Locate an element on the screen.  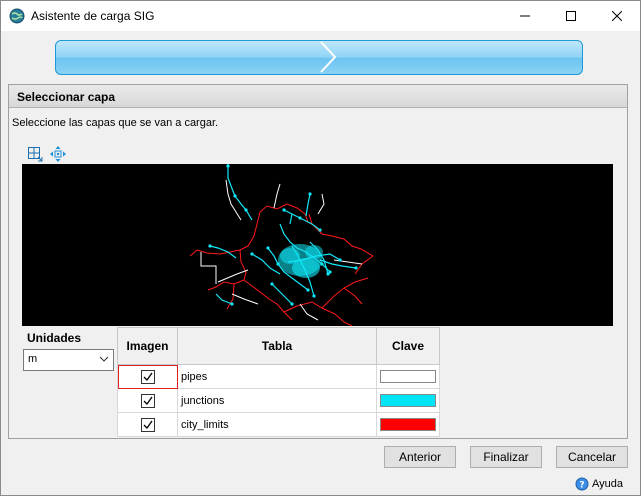
table-row: junctions is located at coordinates (278, 400).